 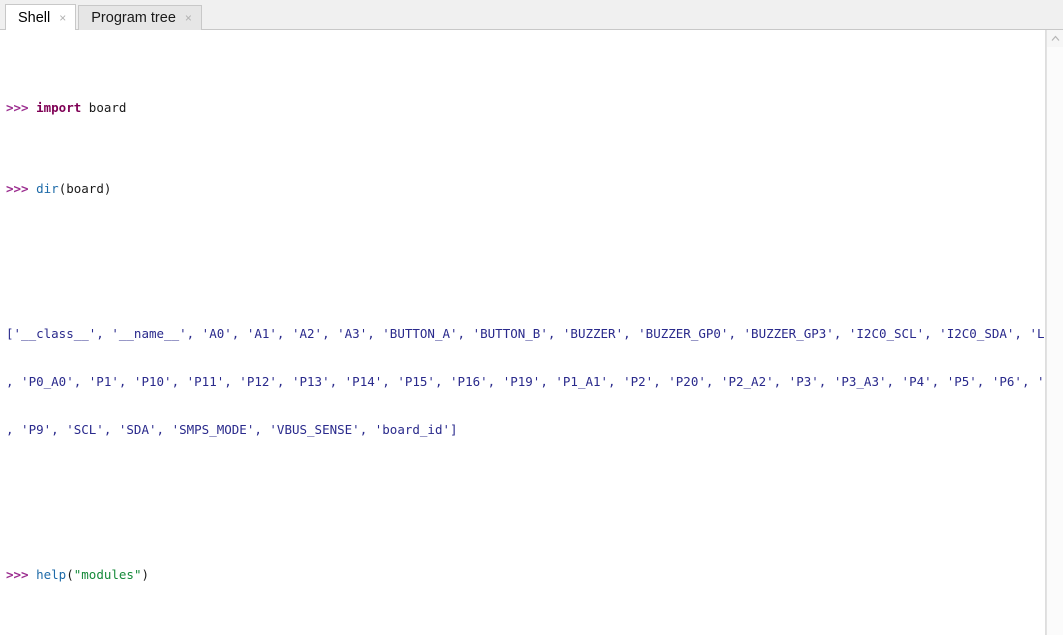 I want to click on function-dir: dir, so click(x=47, y=188).